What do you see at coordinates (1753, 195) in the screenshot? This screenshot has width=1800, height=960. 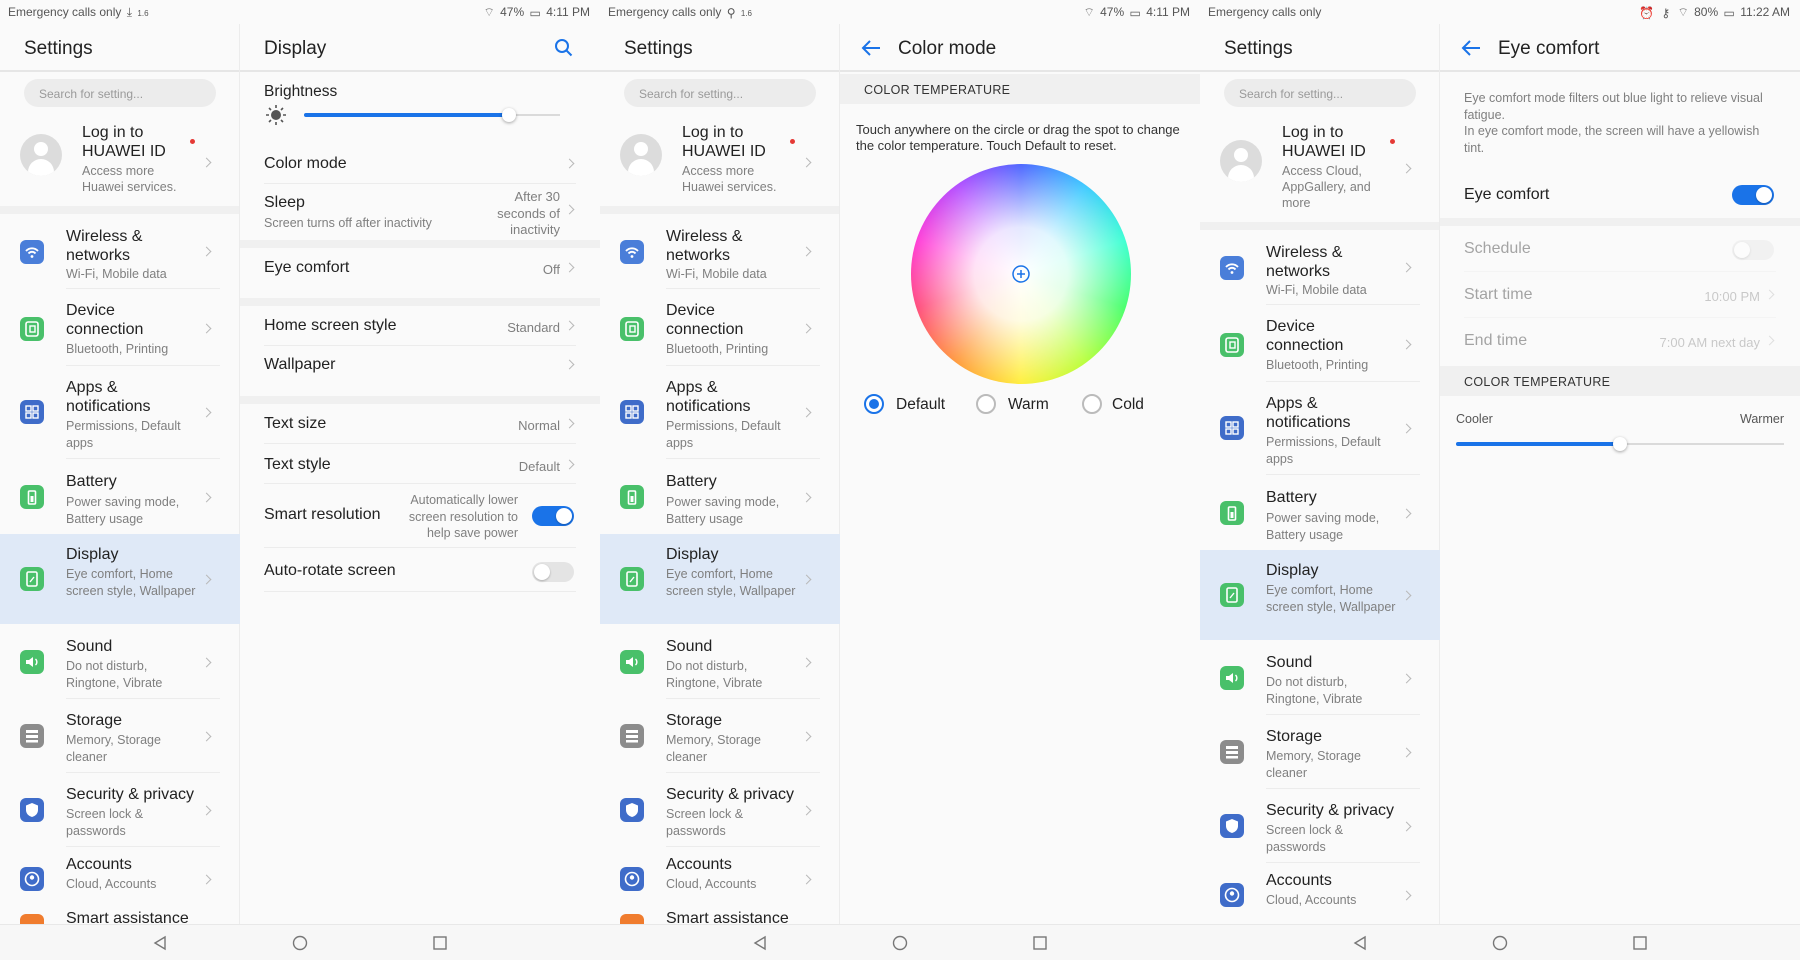 I see `eye-comfort-toggle` at bounding box center [1753, 195].